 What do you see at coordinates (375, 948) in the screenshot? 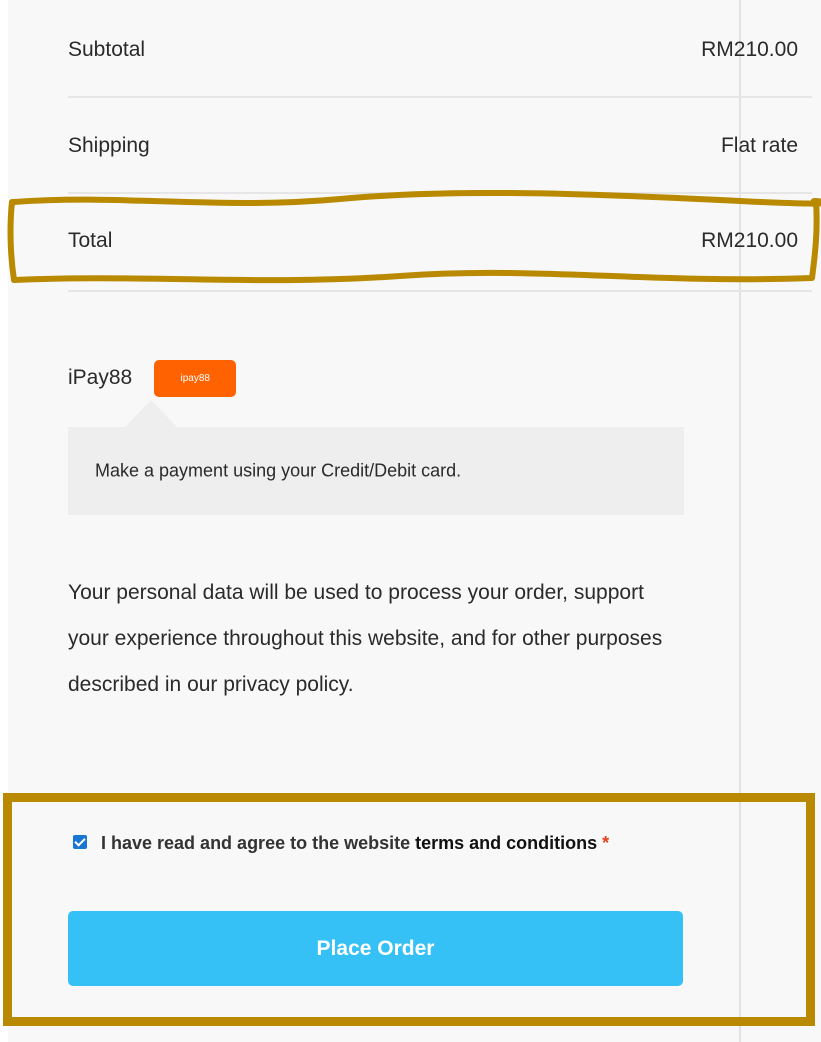
I see `place-order-button: Place Order` at bounding box center [375, 948].